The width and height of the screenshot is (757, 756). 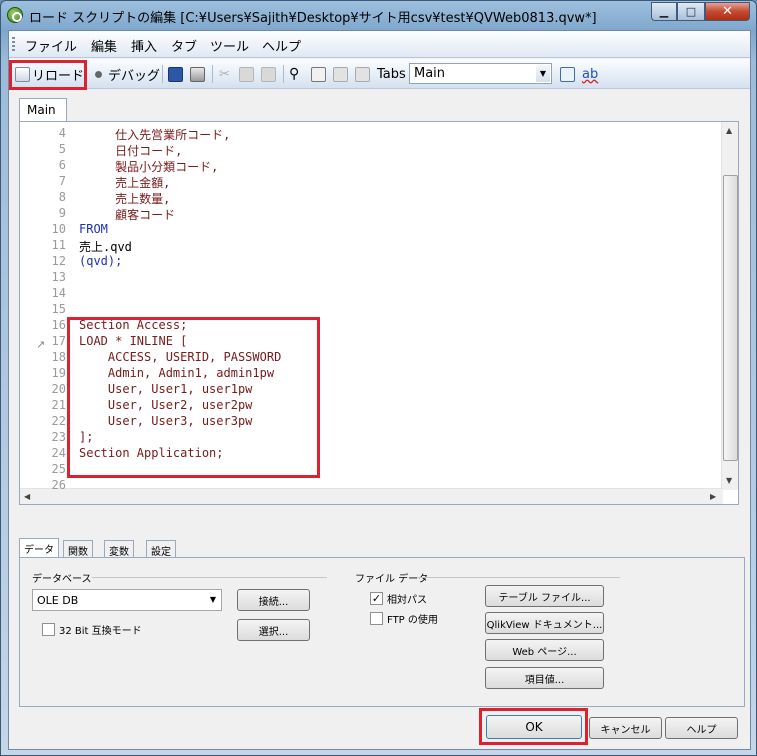 I want to click on line-number: 21, so click(x=58, y=405).